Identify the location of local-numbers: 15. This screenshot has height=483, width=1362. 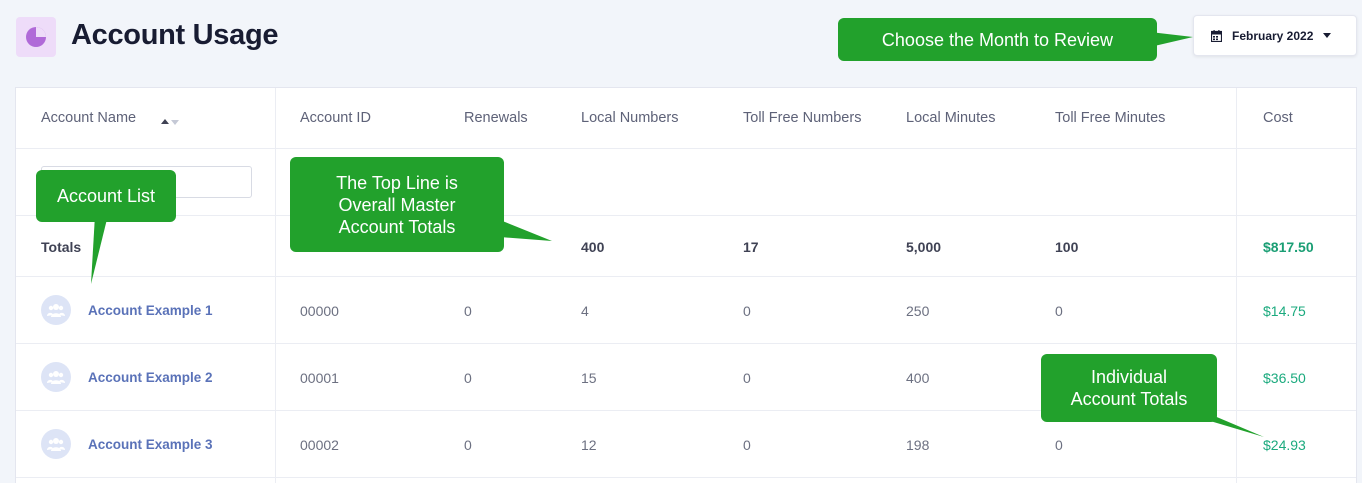
(589, 378).